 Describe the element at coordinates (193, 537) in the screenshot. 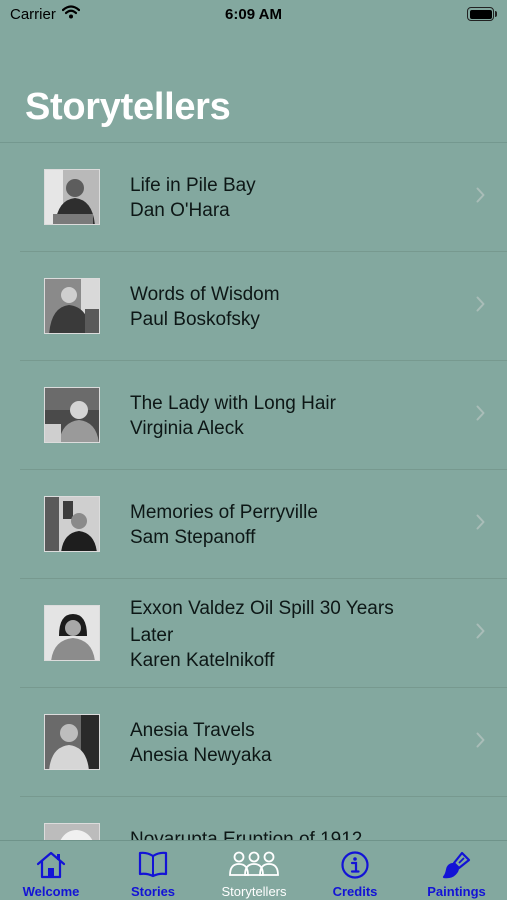

I see `storyteller-name: Sam Stepanoff` at that location.